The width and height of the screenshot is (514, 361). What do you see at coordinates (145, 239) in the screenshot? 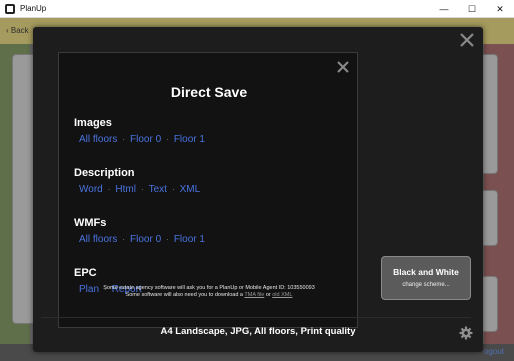
I see `wmfs-floor-0-link: Floor 0` at bounding box center [145, 239].